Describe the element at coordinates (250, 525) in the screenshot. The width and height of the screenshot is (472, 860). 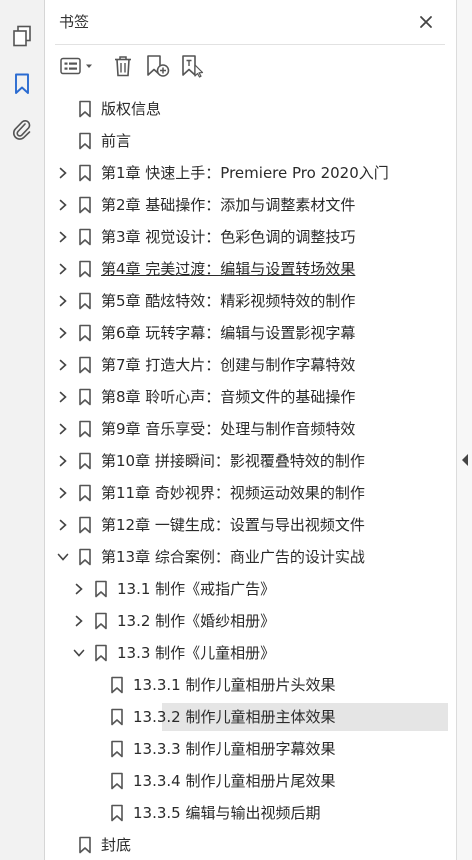
I see `bookmark-item: 第12章 一键生成：设置与导出视频文件` at that location.